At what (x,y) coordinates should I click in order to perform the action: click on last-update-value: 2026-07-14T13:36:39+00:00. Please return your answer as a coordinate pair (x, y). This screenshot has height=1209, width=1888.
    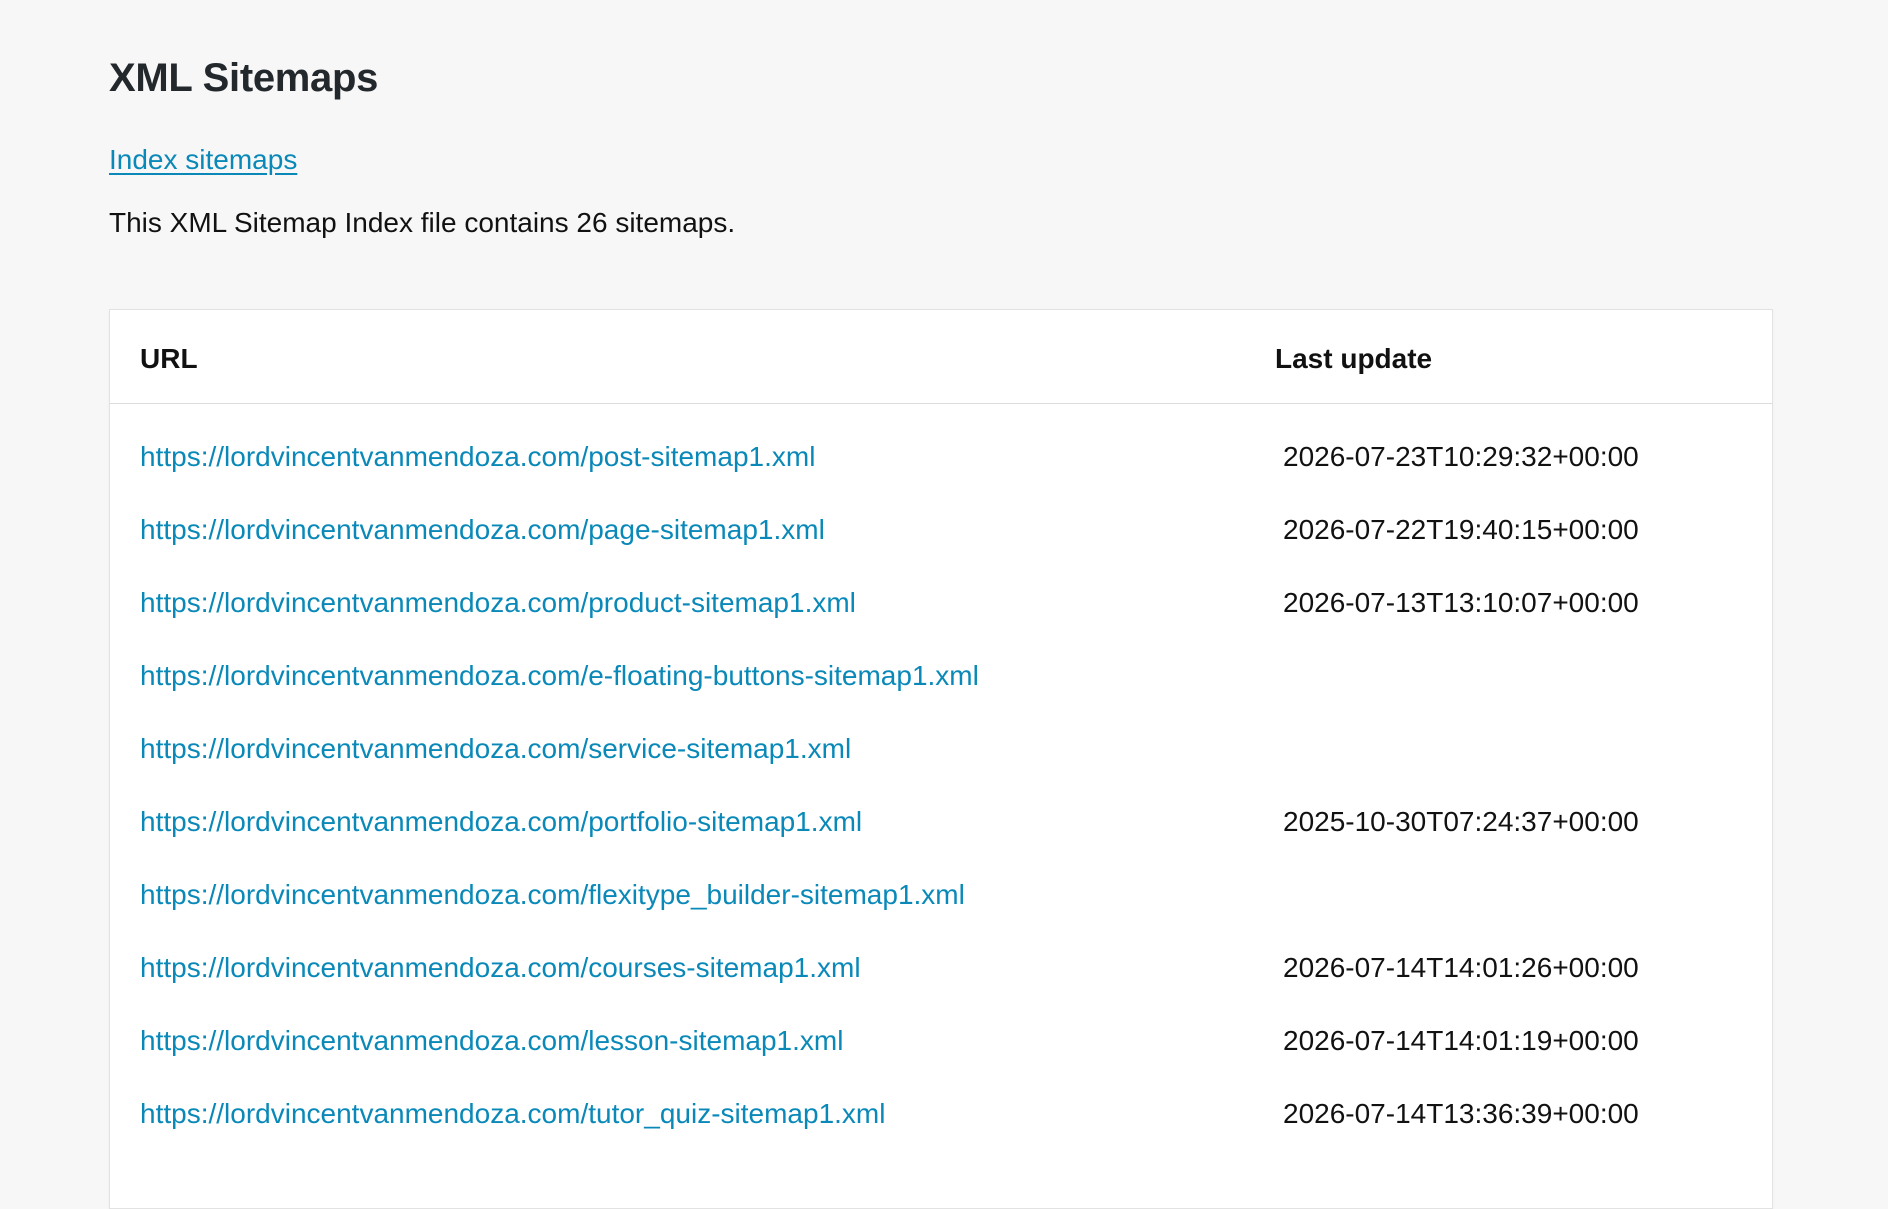
    Looking at the image, I should click on (1461, 1113).